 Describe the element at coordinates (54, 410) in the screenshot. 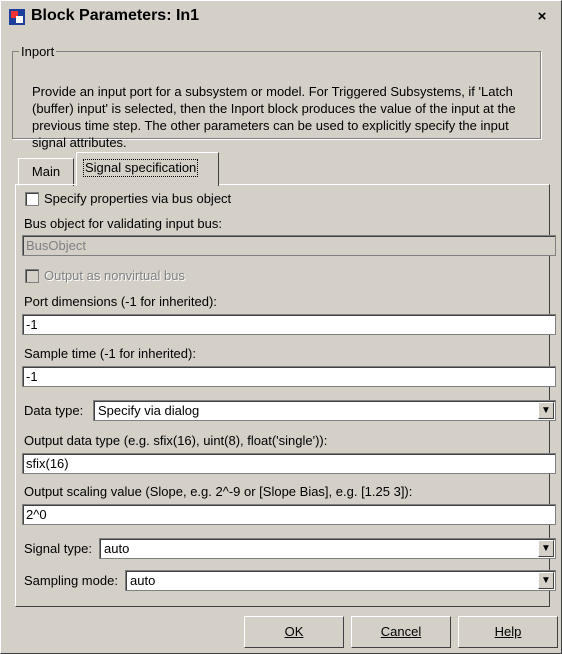

I see `data-type-label: Data type:` at that location.